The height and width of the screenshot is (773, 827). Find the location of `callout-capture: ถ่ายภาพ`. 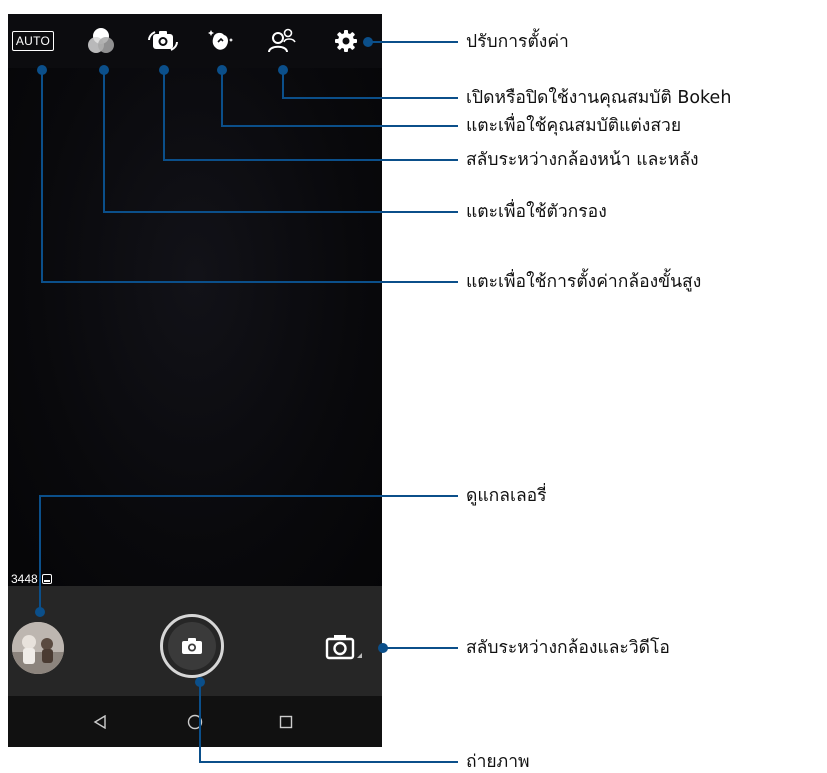

callout-capture: ถ่ายภาพ is located at coordinates (498, 762).